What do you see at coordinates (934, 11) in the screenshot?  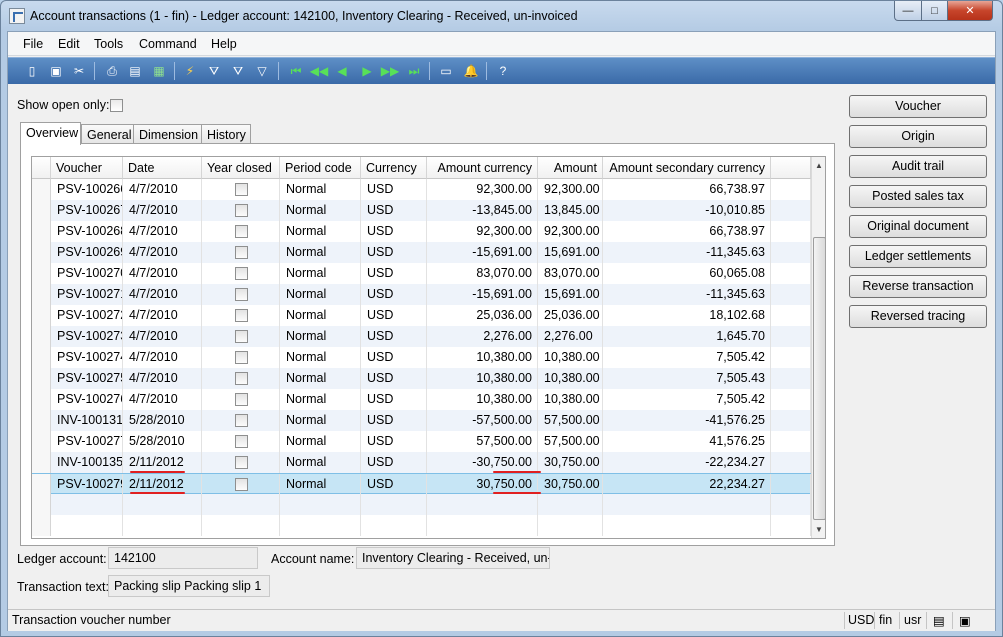 I see `maximize-button: □` at bounding box center [934, 11].